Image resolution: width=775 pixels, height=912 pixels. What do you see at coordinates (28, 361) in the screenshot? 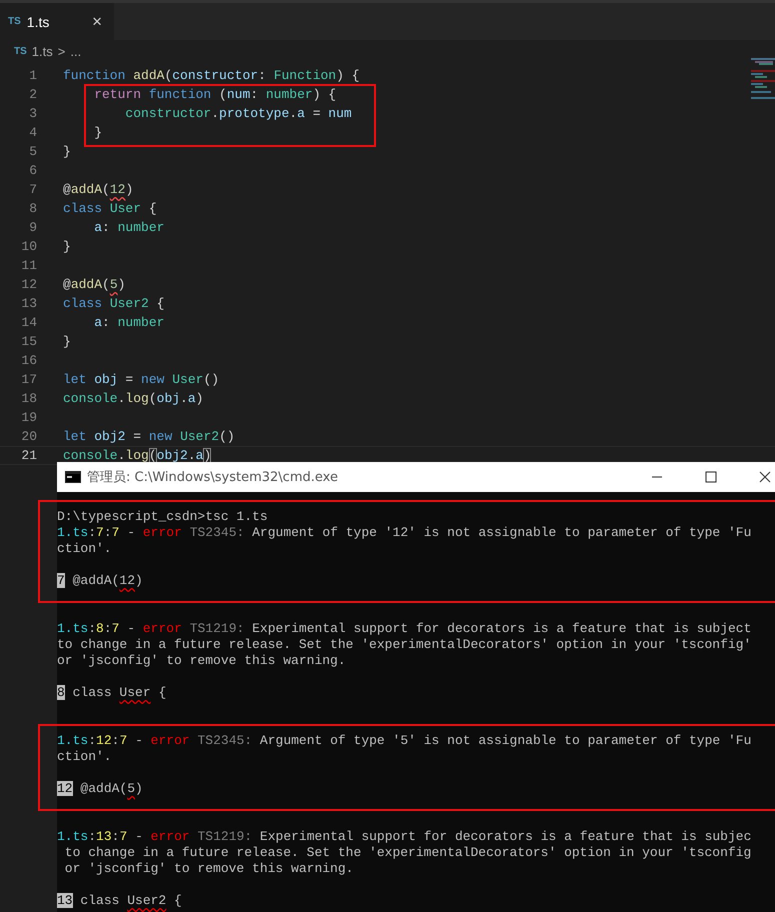
I see `line-number: 16` at bounding box center [28, 361].